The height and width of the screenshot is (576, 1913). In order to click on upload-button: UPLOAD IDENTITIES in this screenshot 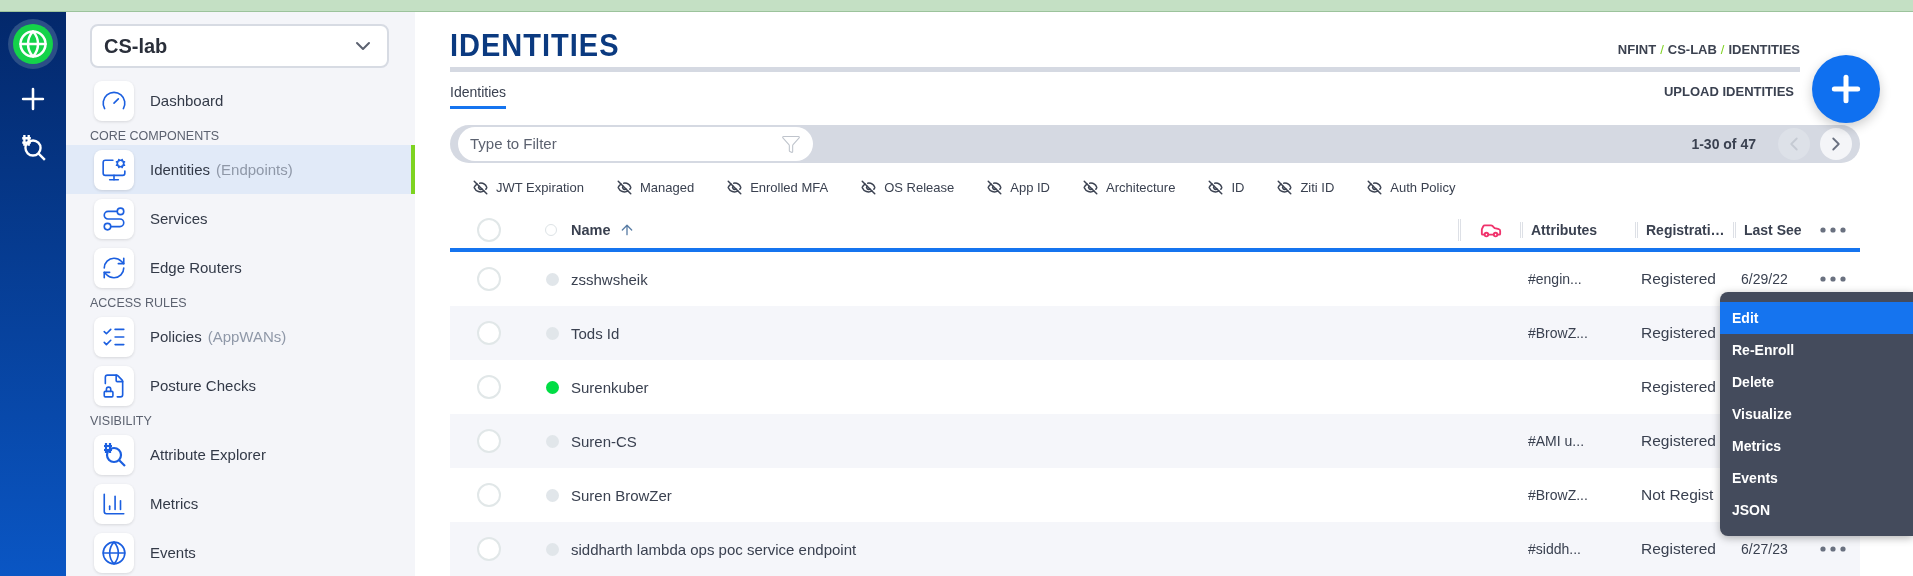, I will do `click(1729, 91)`.